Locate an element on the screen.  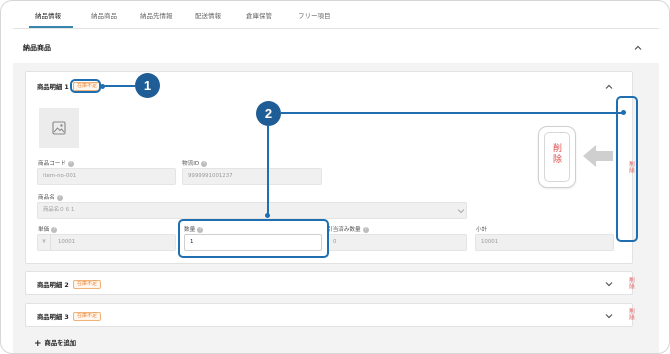
delete-illustration-label: 削除 is located at coordinates (556, 154).